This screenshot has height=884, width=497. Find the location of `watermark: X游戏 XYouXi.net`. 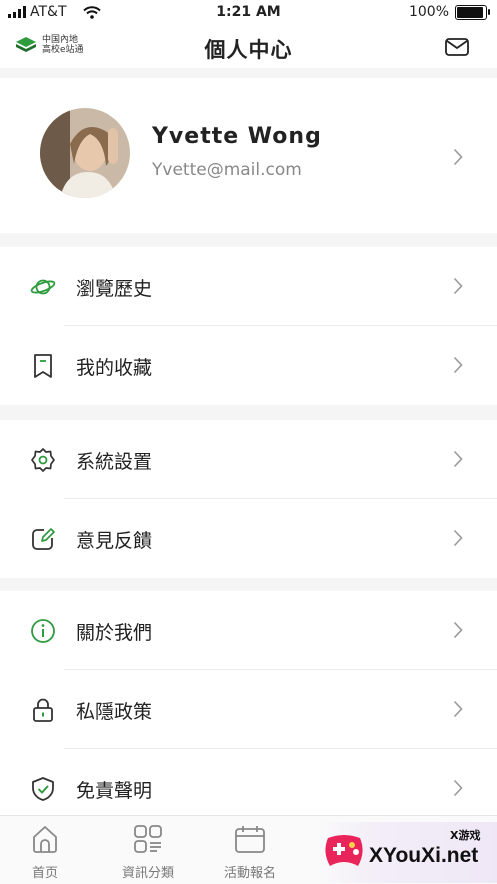

watermark: X游戏 XYouXi.net is located at coordinates (407, 852).